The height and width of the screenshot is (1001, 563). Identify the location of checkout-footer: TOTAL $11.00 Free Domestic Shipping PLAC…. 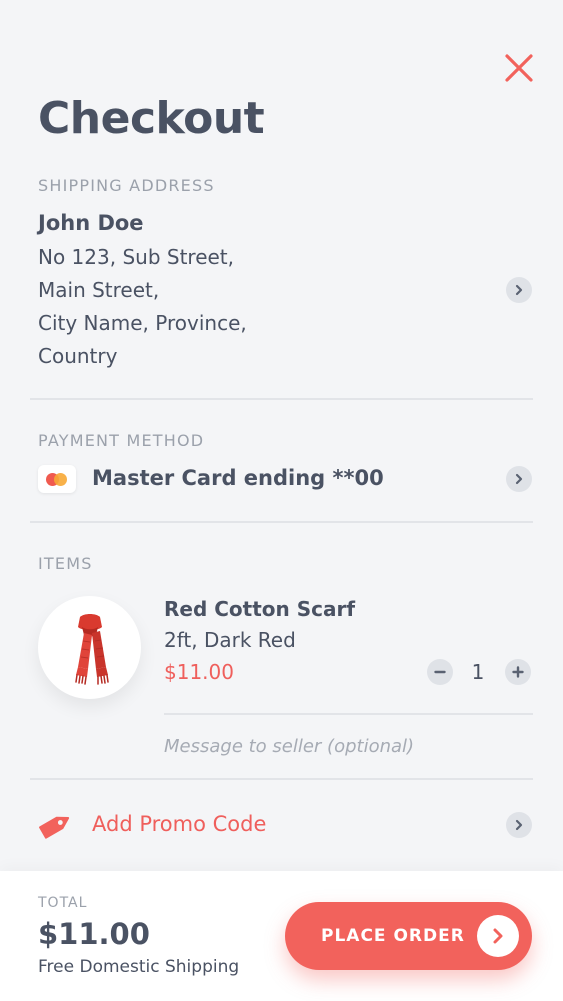
(281, 936).